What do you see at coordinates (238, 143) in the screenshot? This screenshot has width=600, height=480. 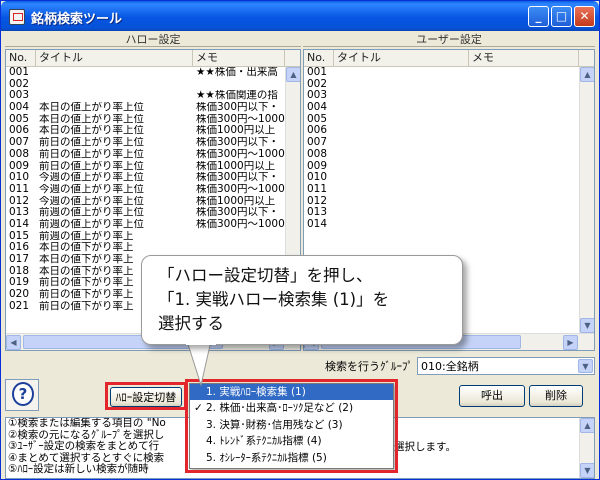 I see `row-memo: 株価300円以下・` at bounding box center [238, 143].